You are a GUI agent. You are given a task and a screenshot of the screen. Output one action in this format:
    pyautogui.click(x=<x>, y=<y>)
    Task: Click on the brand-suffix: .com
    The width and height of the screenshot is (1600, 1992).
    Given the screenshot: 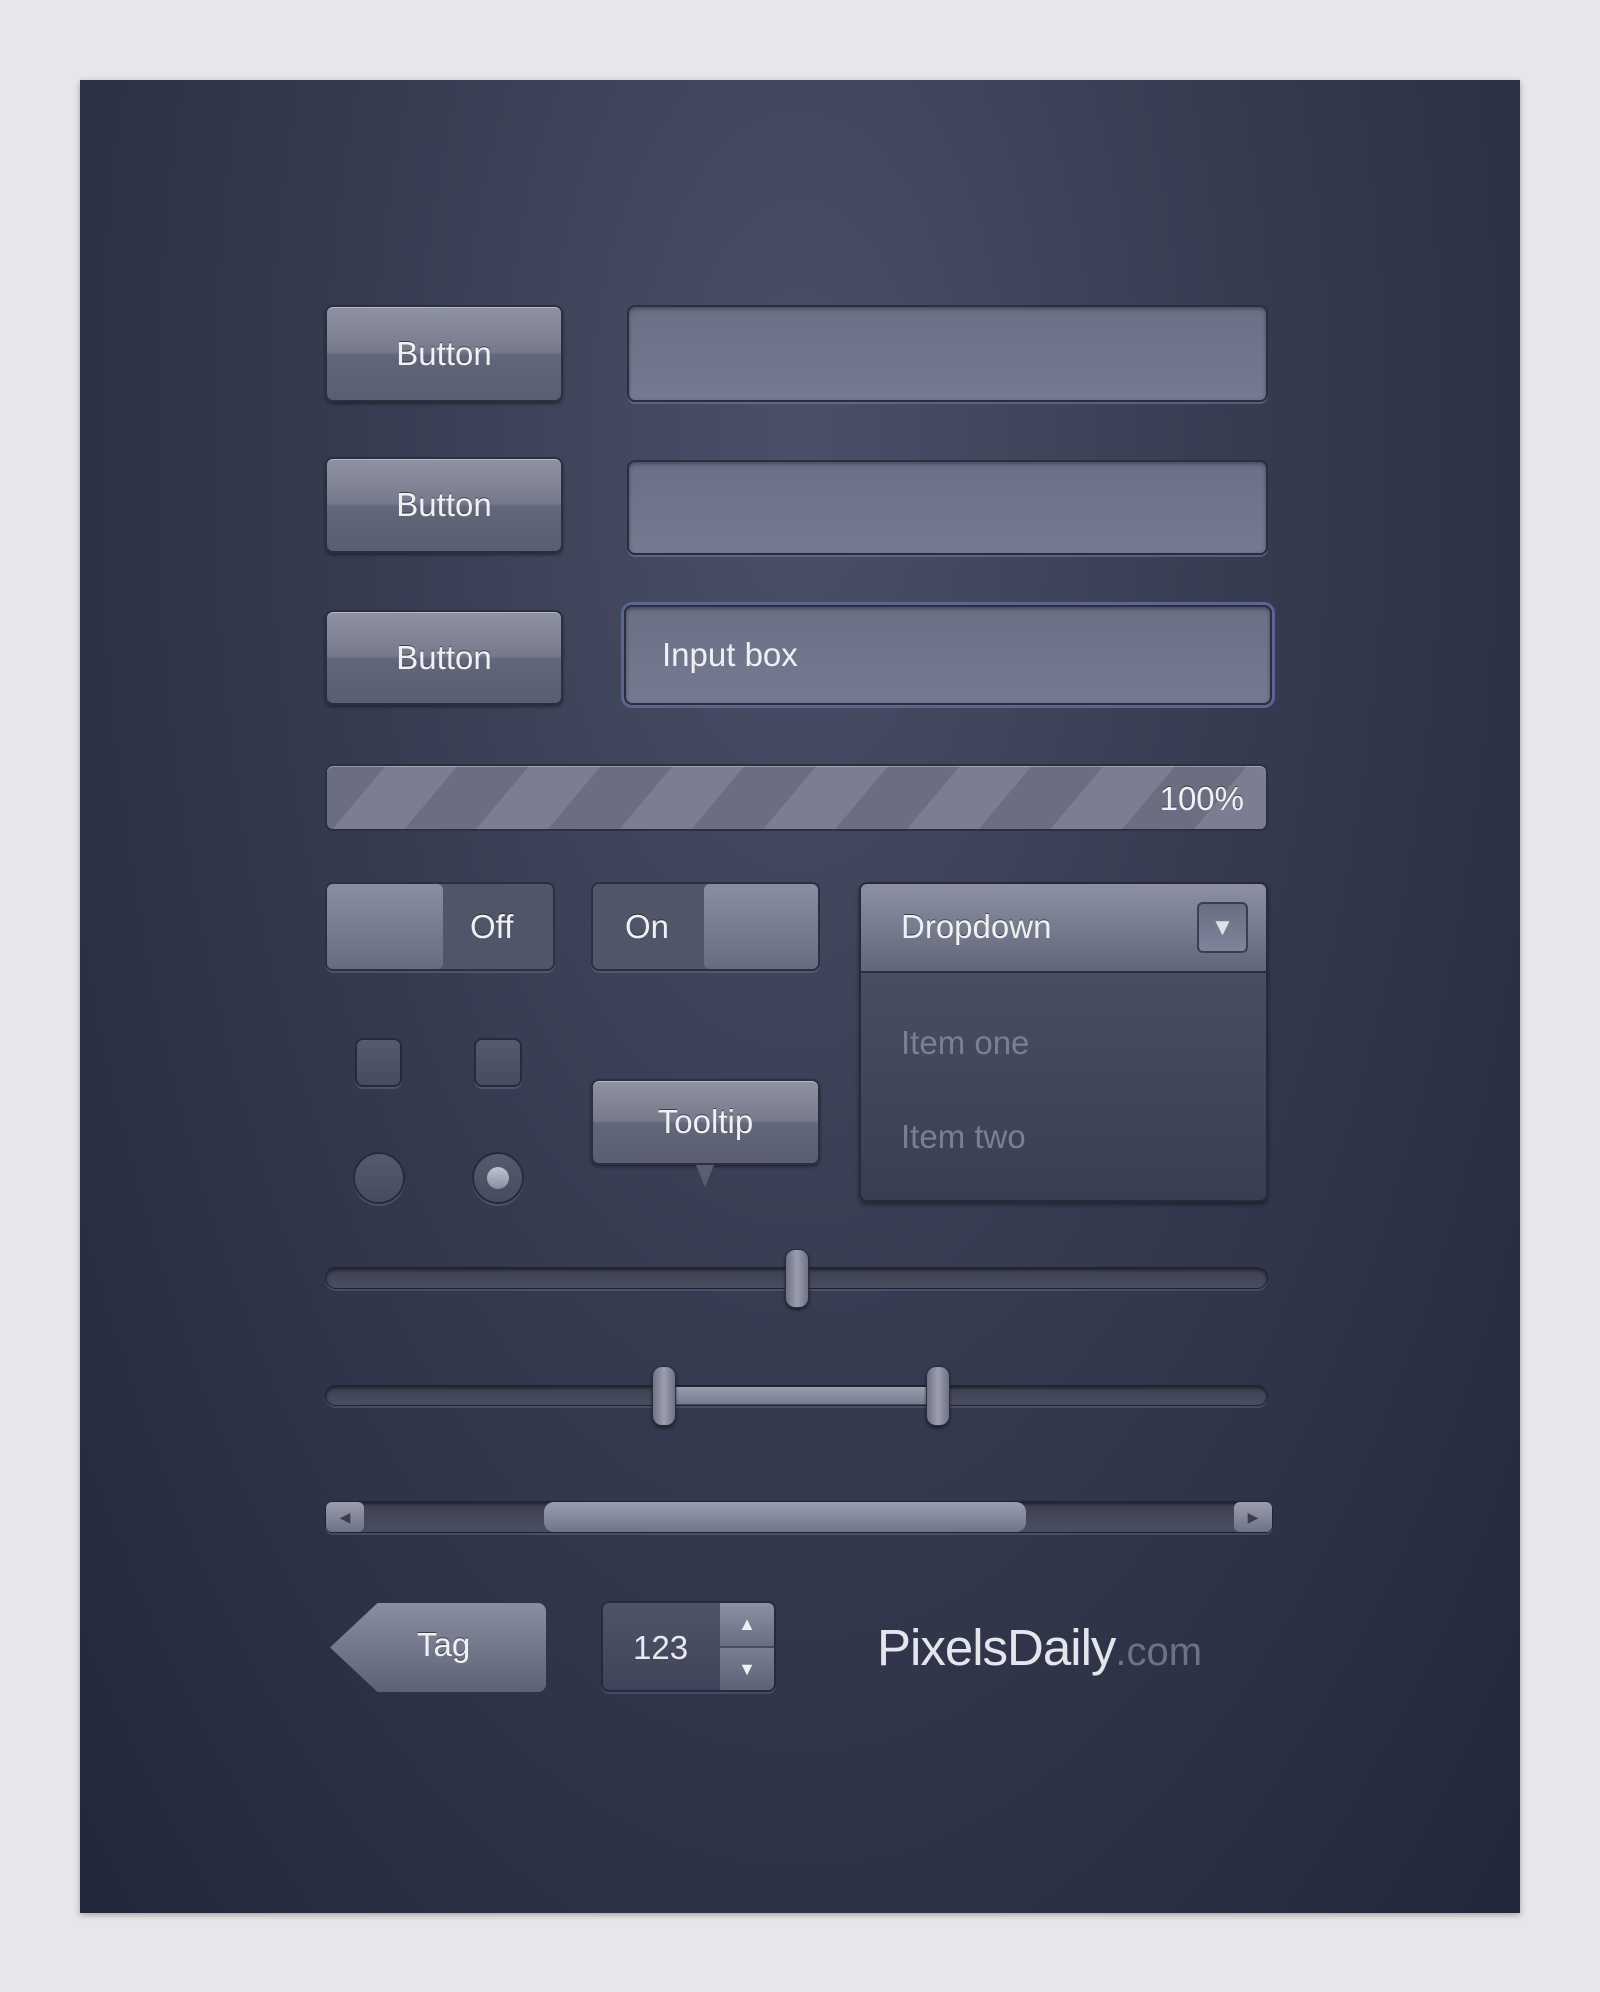 What is the action you would take?
    pyautogui.click(x=1159, y=1652)
    